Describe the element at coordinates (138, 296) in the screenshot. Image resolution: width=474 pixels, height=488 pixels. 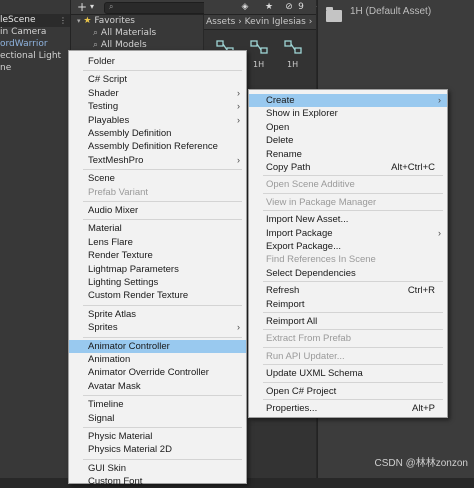
I see `menu-item-label: Custom Render Texture` at that location.